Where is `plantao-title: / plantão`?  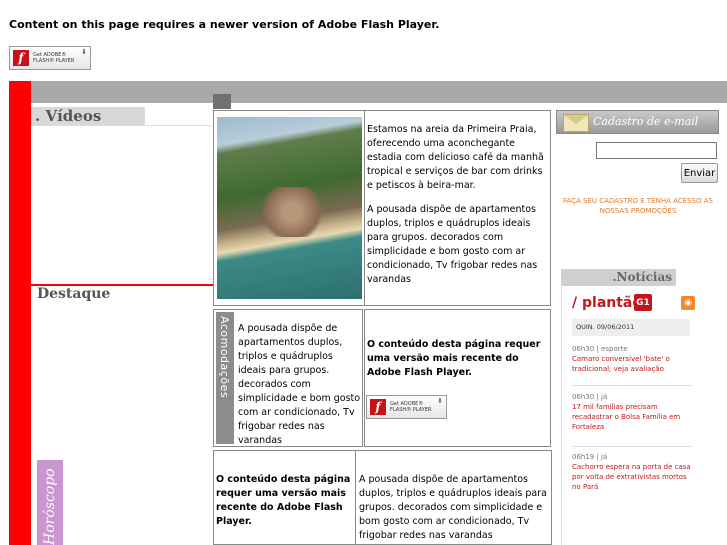
plantao-title: / plantão is located at coordinates (607, 303).